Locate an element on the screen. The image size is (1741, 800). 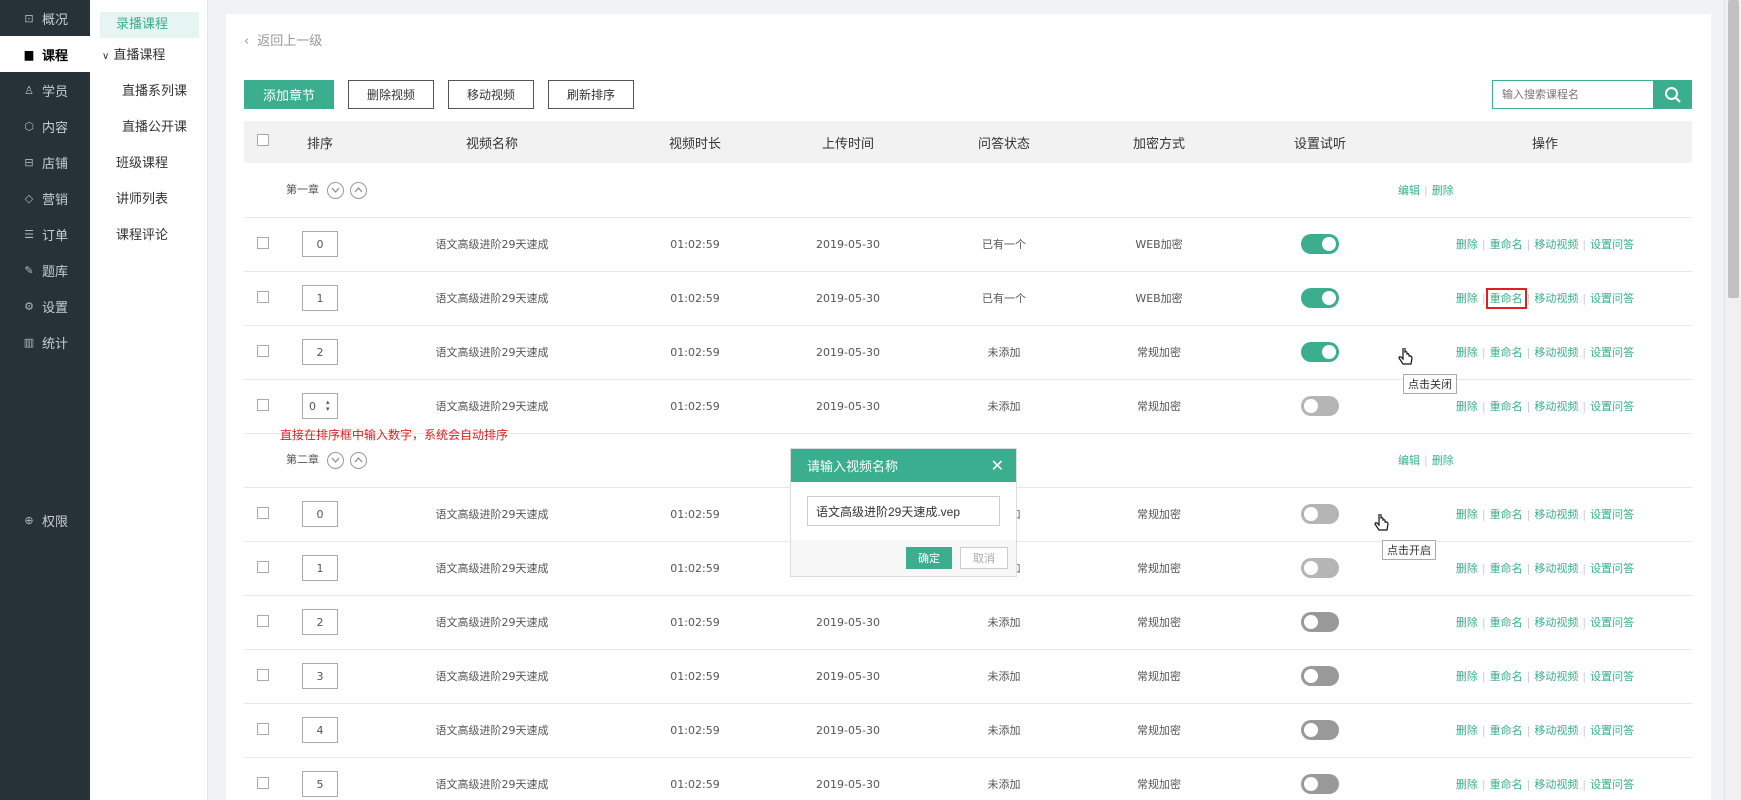
close-icon: ✕ is located at coordinates (997, 465).